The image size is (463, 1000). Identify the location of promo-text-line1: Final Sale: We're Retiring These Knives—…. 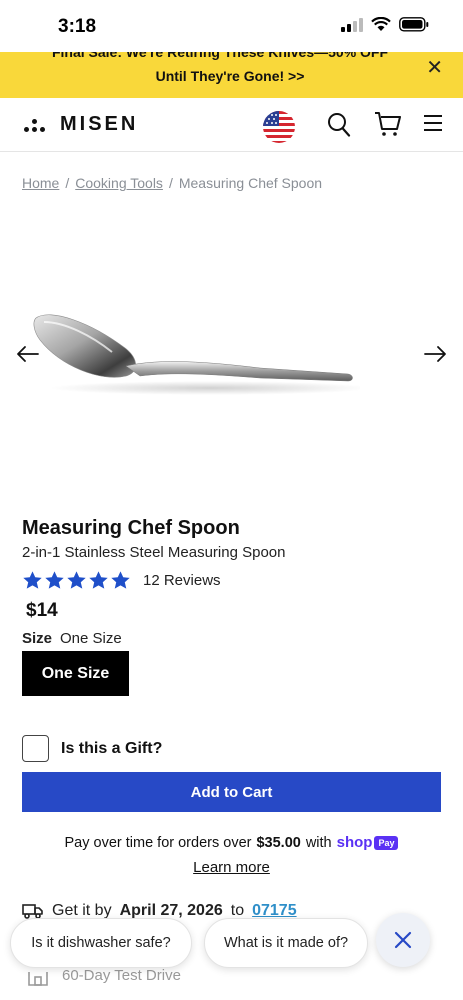
(220, 56).